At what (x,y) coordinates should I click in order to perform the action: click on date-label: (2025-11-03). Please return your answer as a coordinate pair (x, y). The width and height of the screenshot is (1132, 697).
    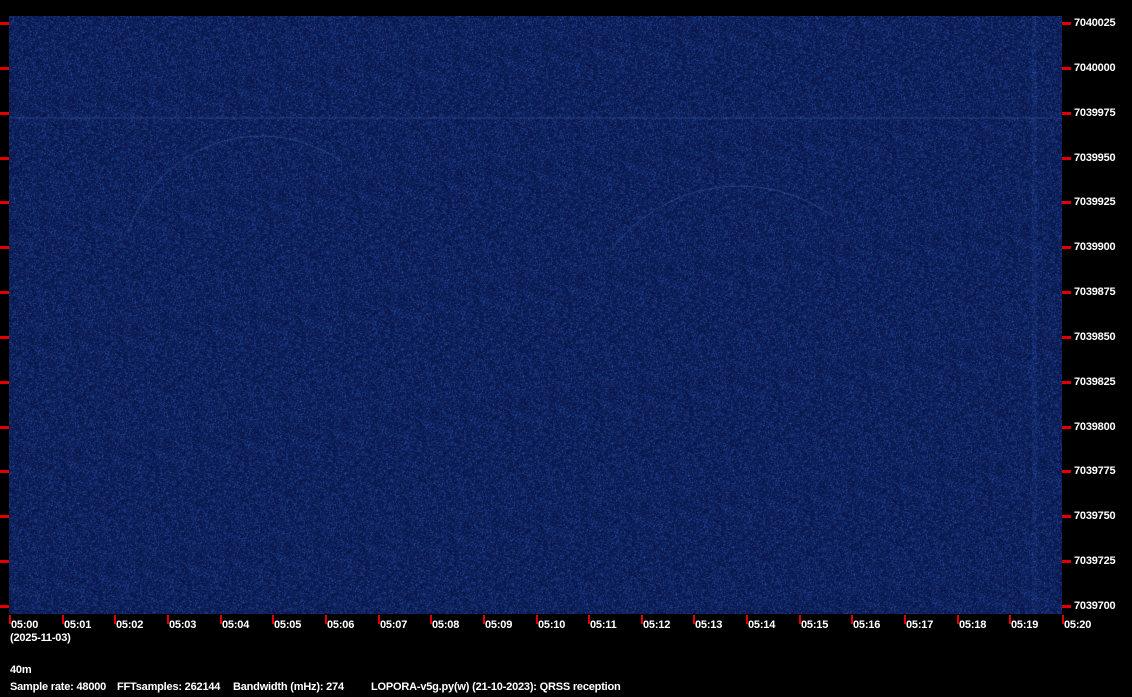
    Looking at the image, I should click on (40, 638).